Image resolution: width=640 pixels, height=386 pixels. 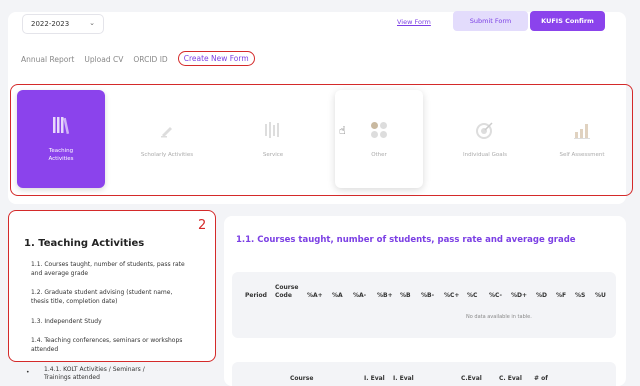 What do you see at coordinates (485, 155) in the screenshot?
I see `card-label: Individual Goals` at bounding box center [485, 155].